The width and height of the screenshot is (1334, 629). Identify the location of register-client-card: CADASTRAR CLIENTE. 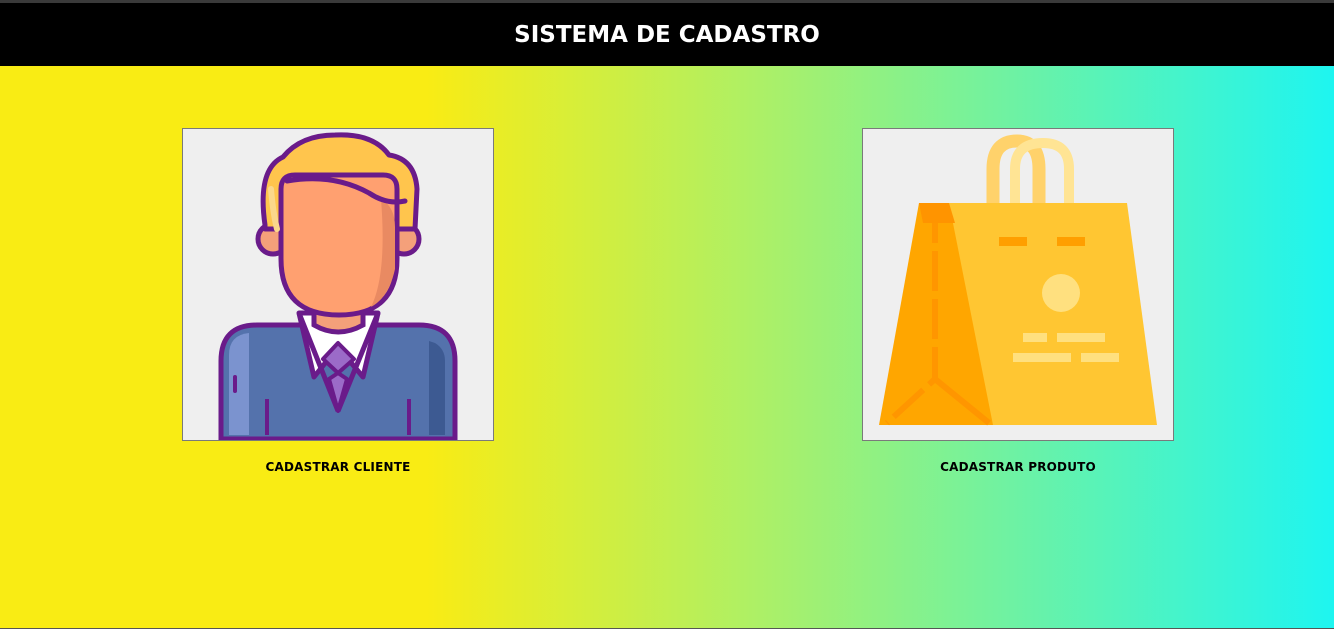
(338, 301).